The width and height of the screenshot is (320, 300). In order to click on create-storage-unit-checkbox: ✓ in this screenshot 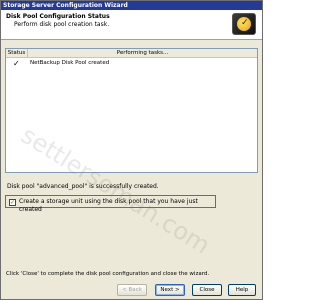, I will do `click(12, 202)`.